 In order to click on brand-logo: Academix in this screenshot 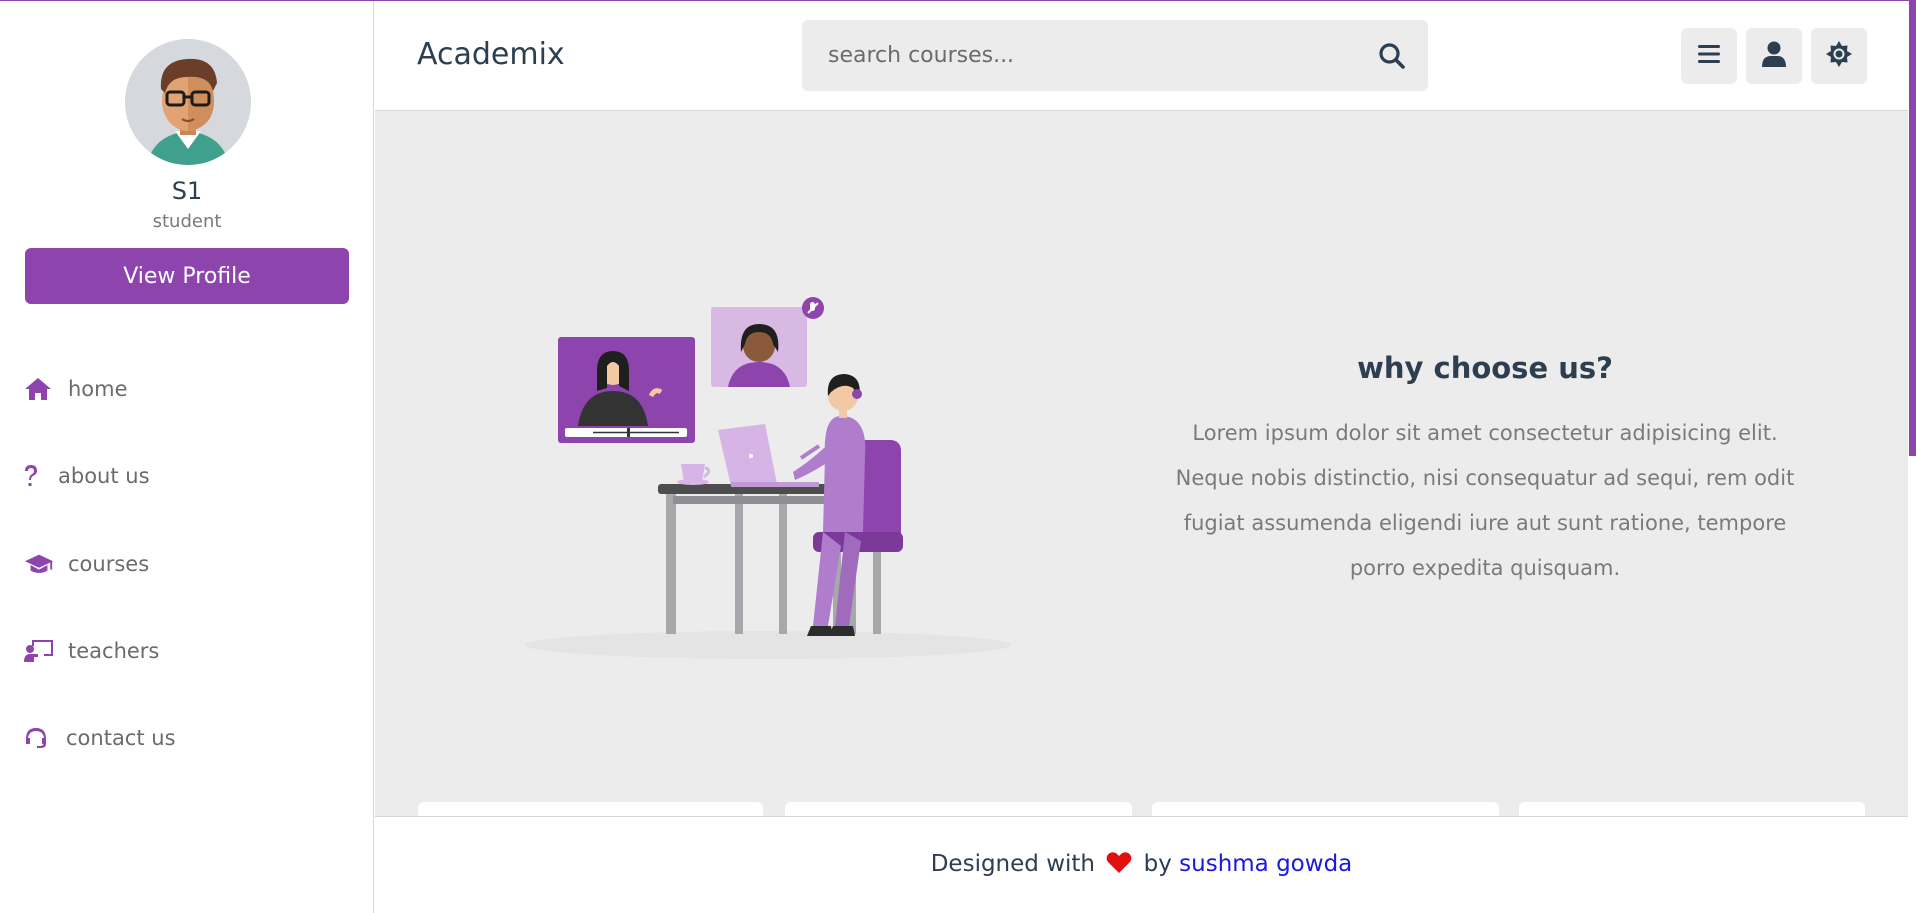, I will do `click(491, 54)`.